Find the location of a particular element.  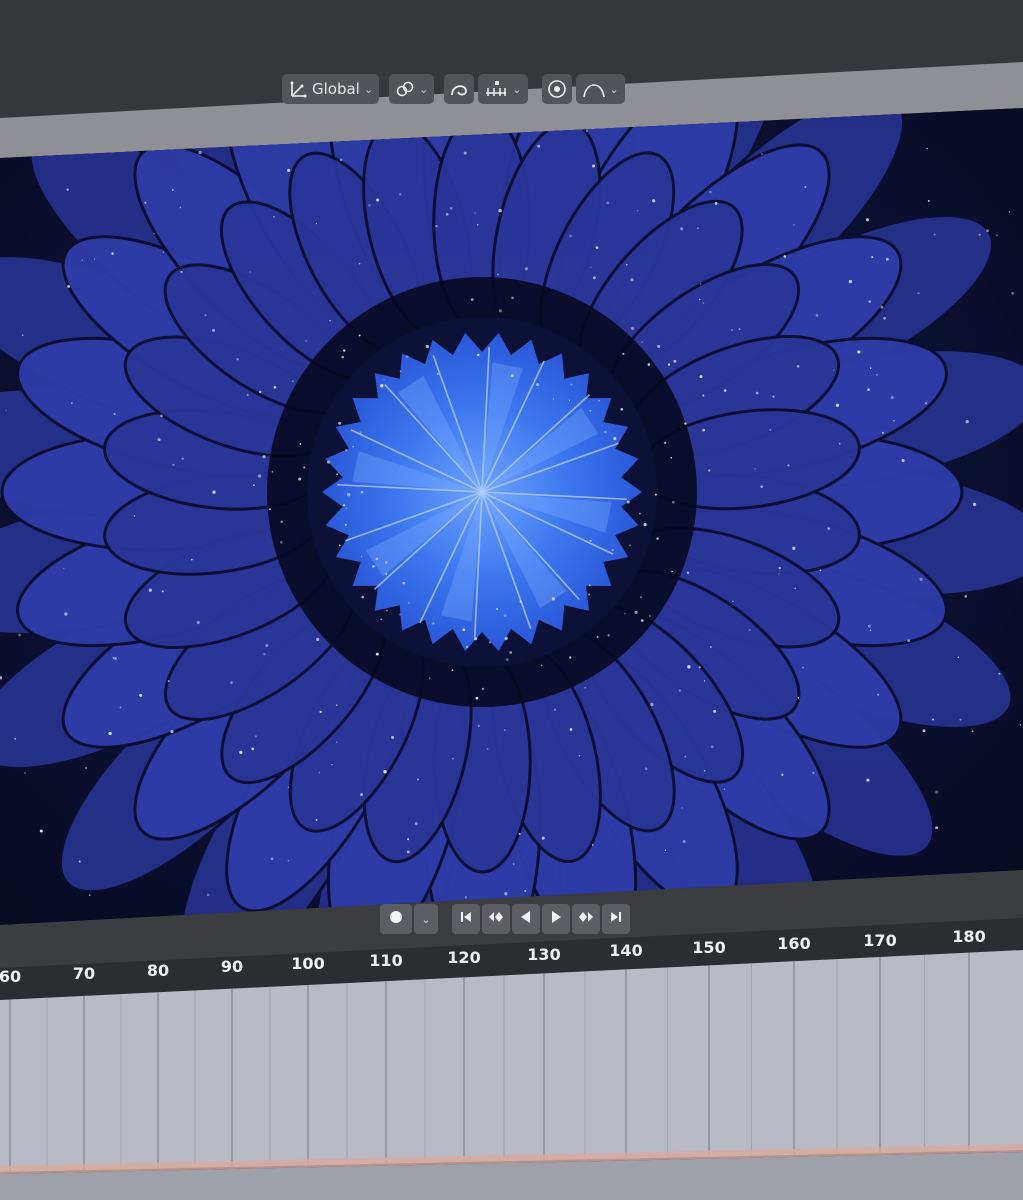

play-icon is located at coordinates (556, 919).